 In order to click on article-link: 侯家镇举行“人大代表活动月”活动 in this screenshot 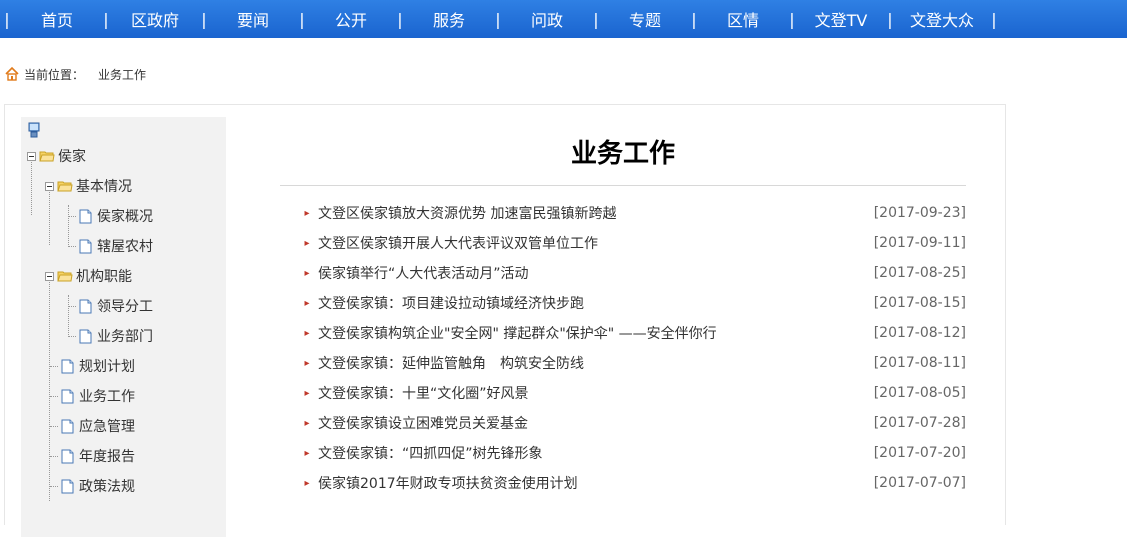, I will do `click(596, 273)`.